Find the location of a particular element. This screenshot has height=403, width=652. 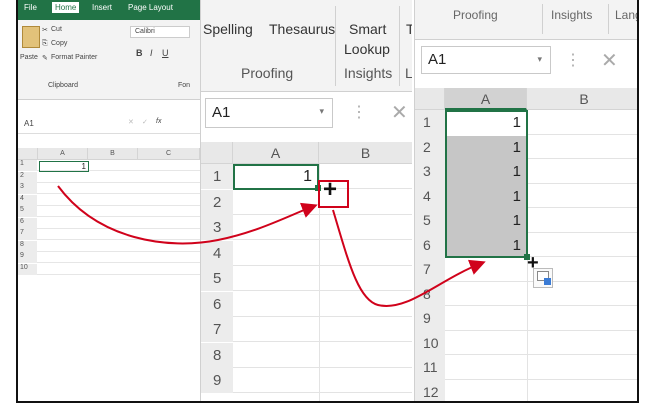

arrow-handle-to-filled is located at coordinates (409, 258).